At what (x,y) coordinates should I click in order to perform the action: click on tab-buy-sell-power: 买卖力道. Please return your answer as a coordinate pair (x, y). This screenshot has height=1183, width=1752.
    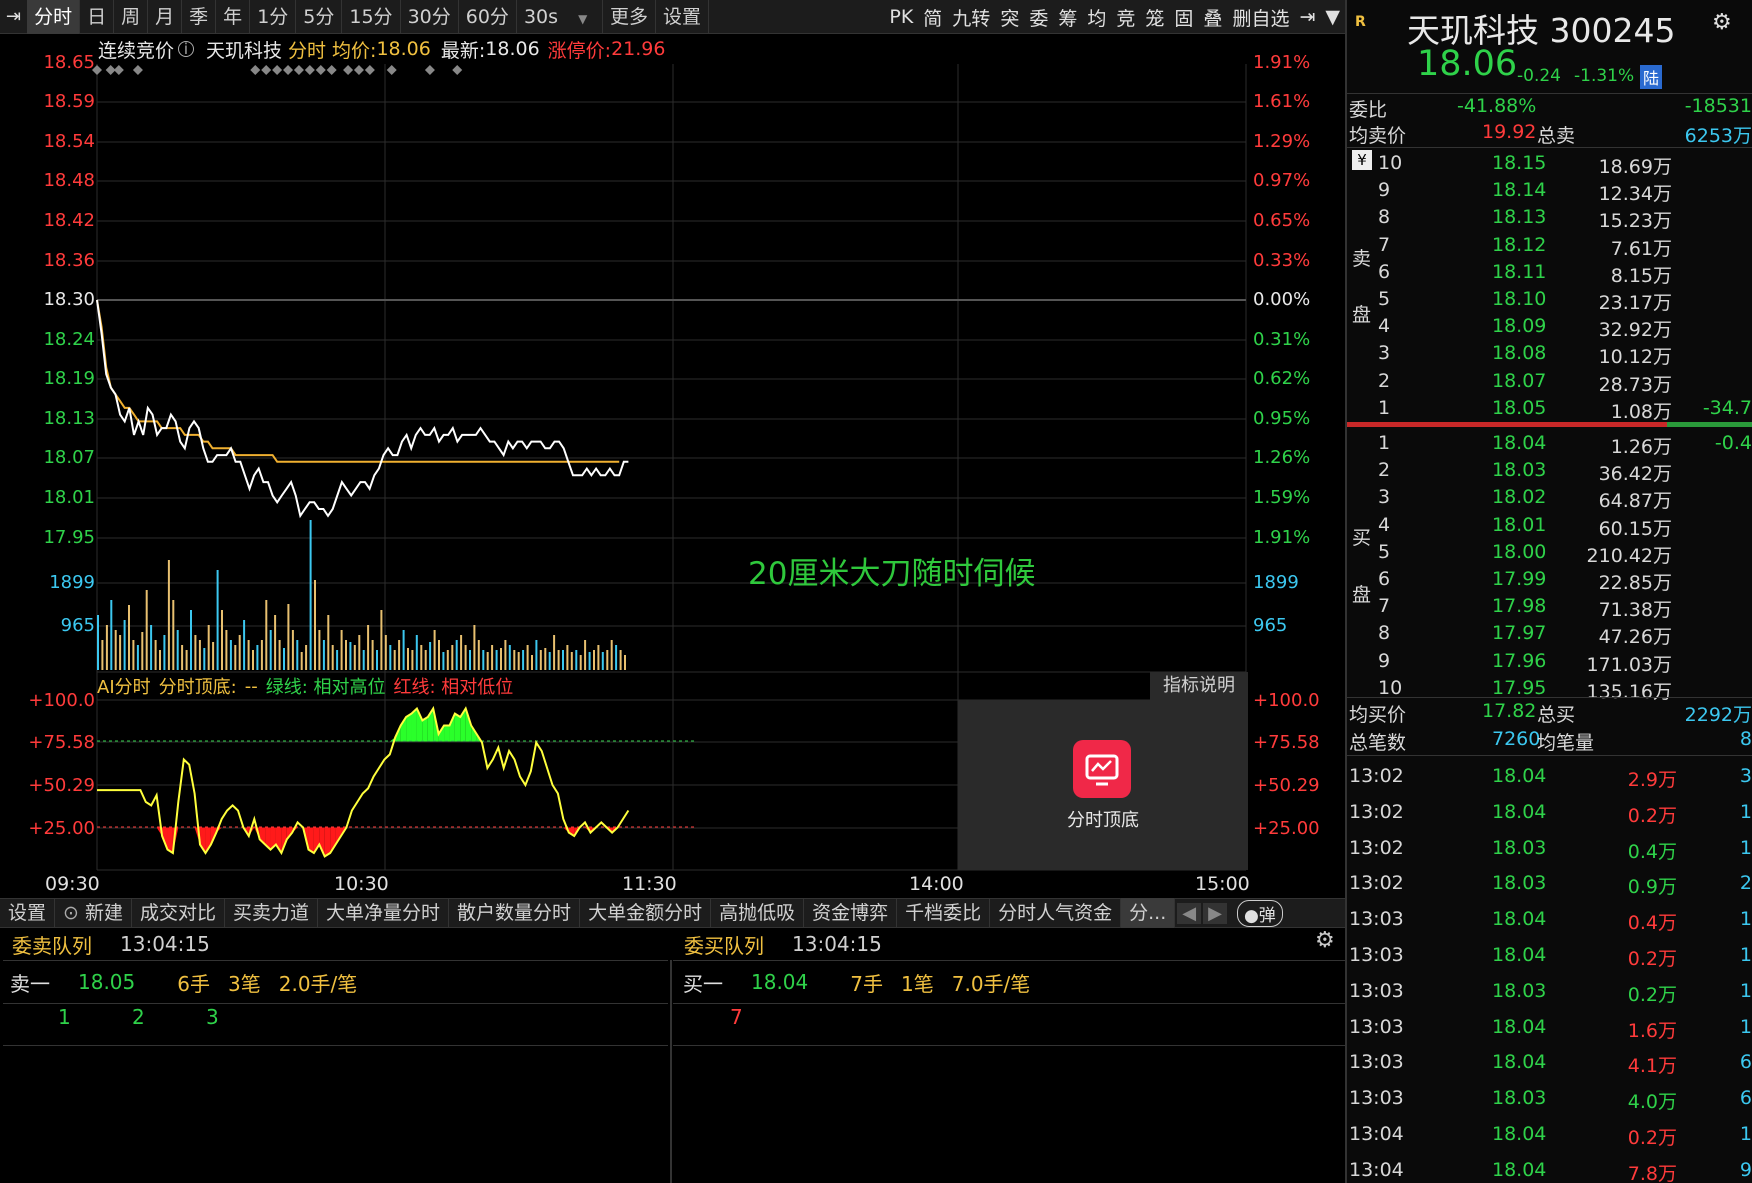
    Looking at the image, I should click on (272, 913).